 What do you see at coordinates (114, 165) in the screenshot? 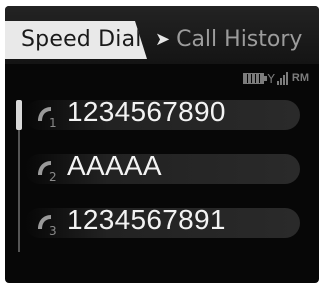
I see `speed-dial-label: AAAAA` at bounding box center [114, 165].